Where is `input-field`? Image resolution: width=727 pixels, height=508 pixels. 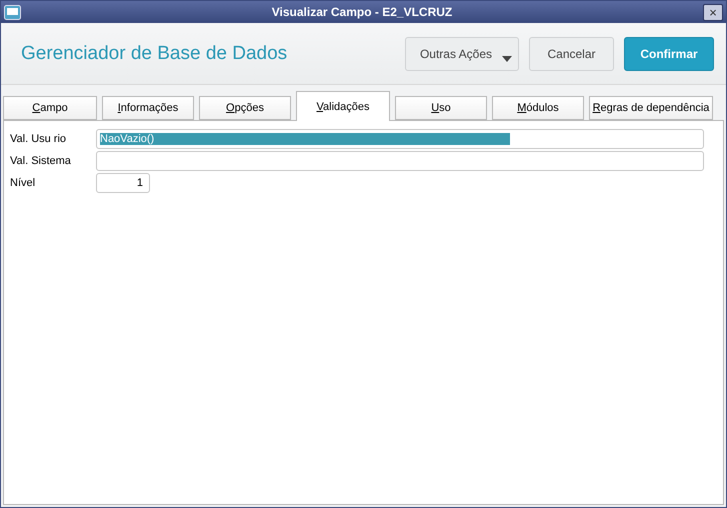 input-field is located at coordinates (400, 161).